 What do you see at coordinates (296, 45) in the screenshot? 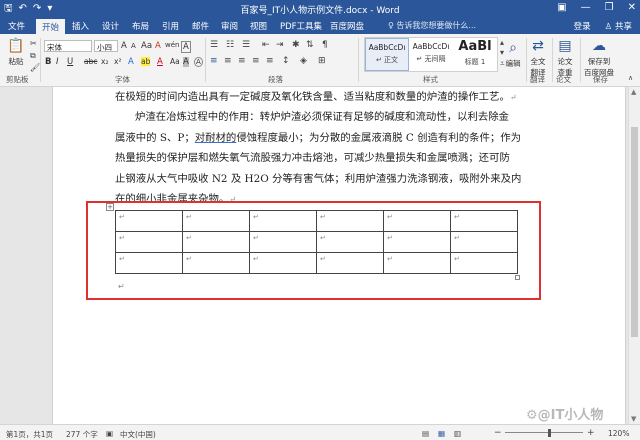
I see `chinese-layout-icon: ✱` at bounding box center [296, 45].